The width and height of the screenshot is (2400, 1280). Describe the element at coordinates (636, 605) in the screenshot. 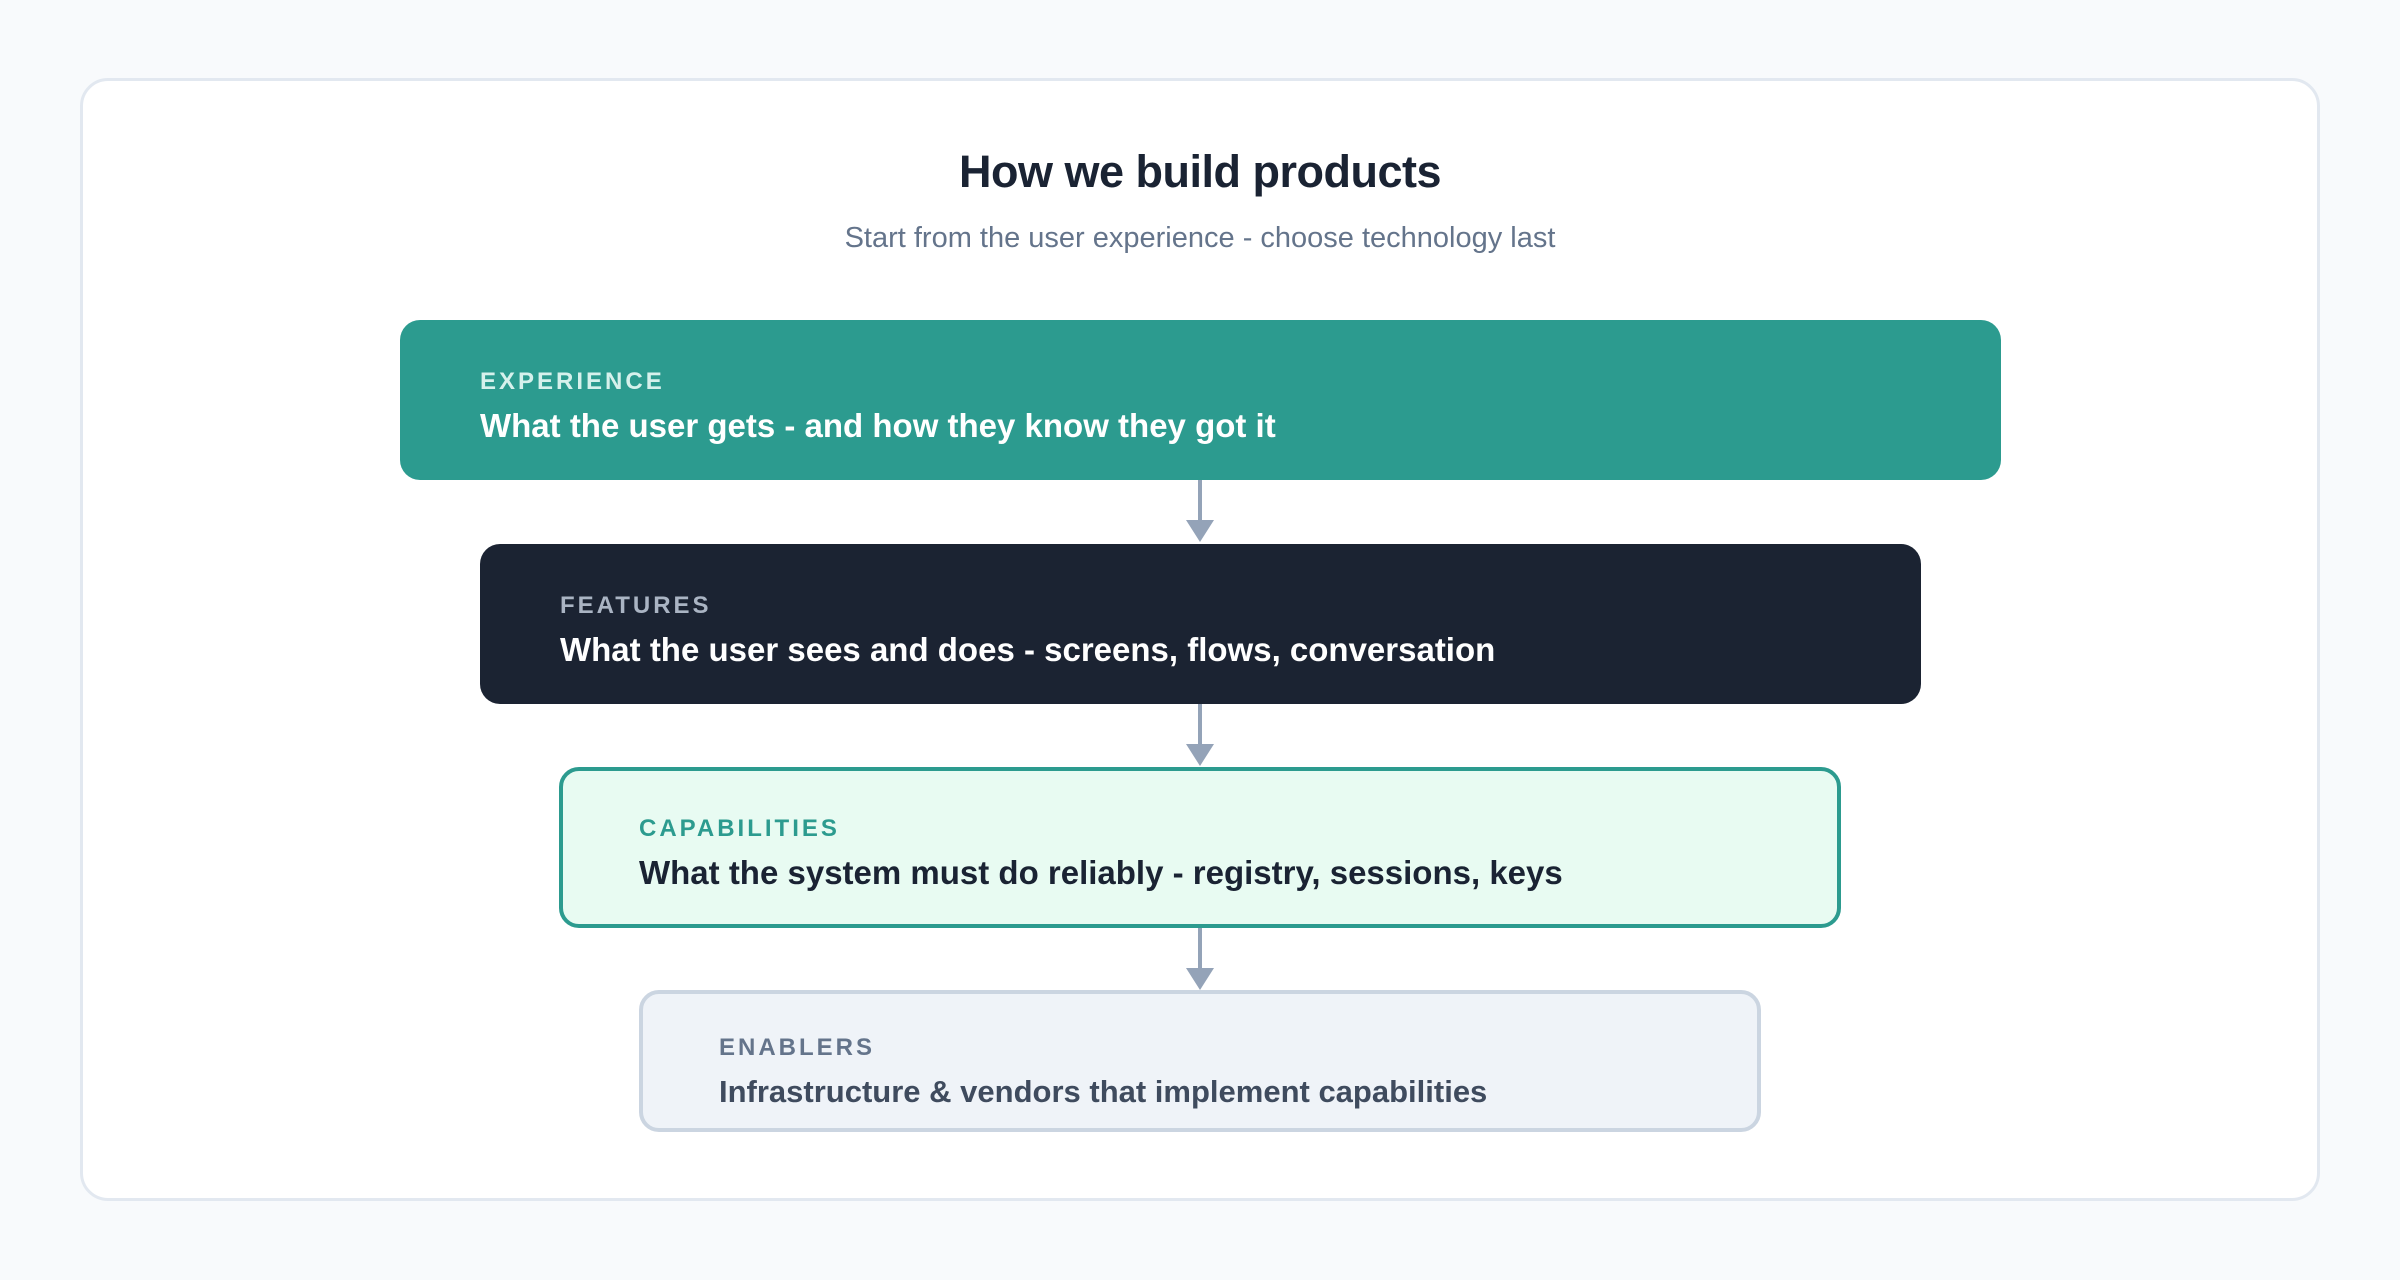

I see `layer-features-label: FEATURES` at that location.